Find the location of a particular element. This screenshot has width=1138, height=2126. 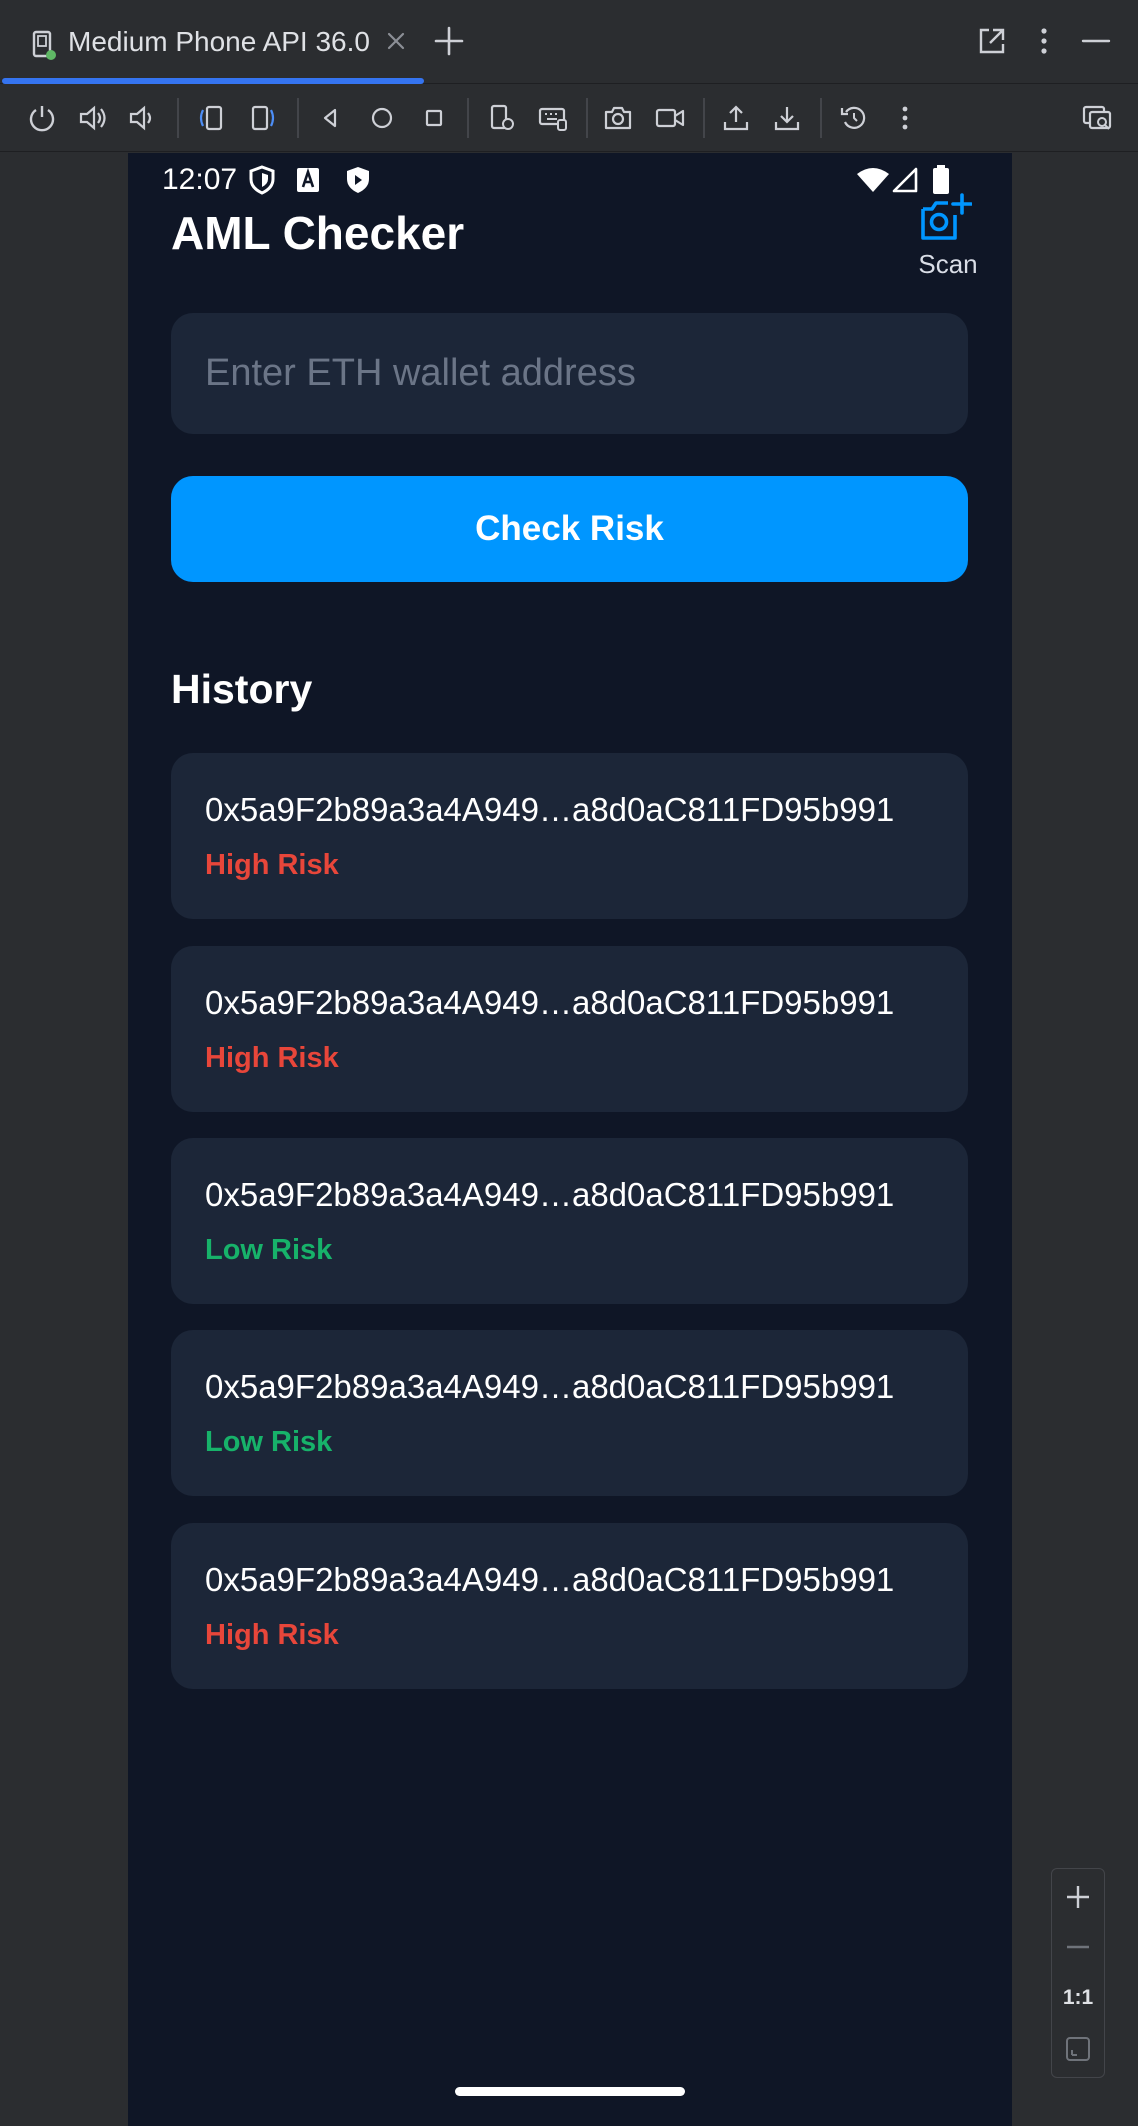

eth-address-input is located at coordinates (569, 373).